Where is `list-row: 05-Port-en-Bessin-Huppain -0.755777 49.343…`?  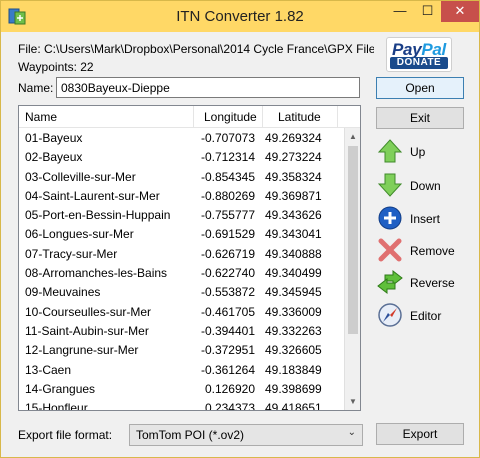 list-row: 05-Port-en-Bessin-Huppain -0.755777 49.343… is located at coordinates (181, 214).